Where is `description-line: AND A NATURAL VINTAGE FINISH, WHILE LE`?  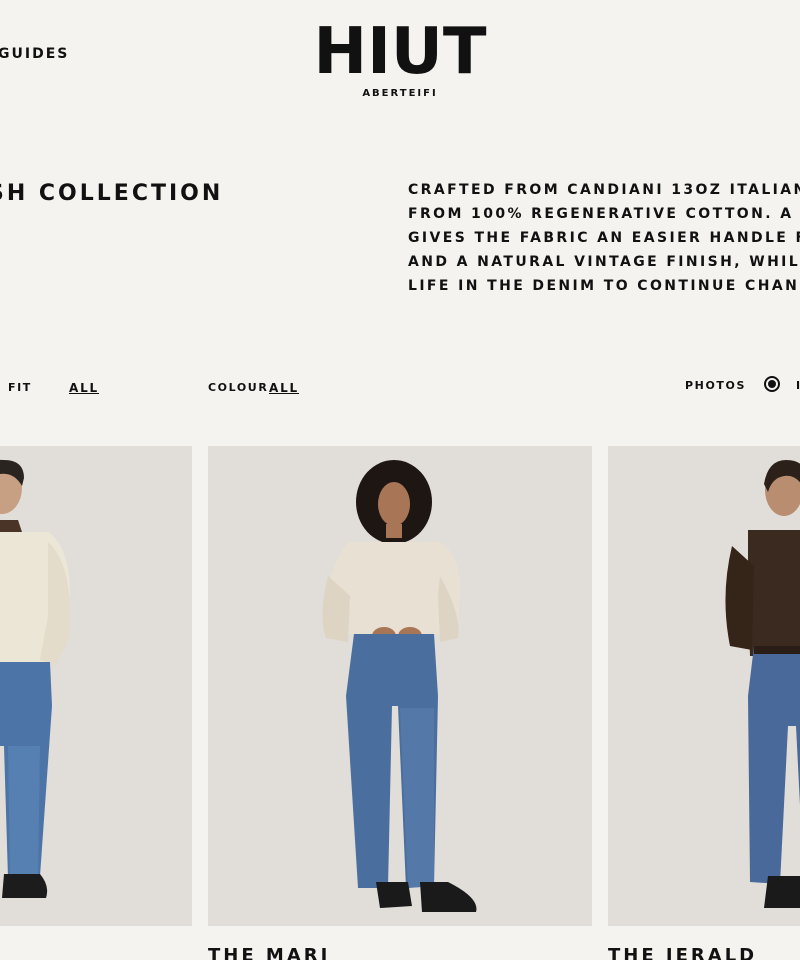
description-line: AND A NATURAL VINTAGE FINISH, WHILE LE is located at coordinates (604, 262).